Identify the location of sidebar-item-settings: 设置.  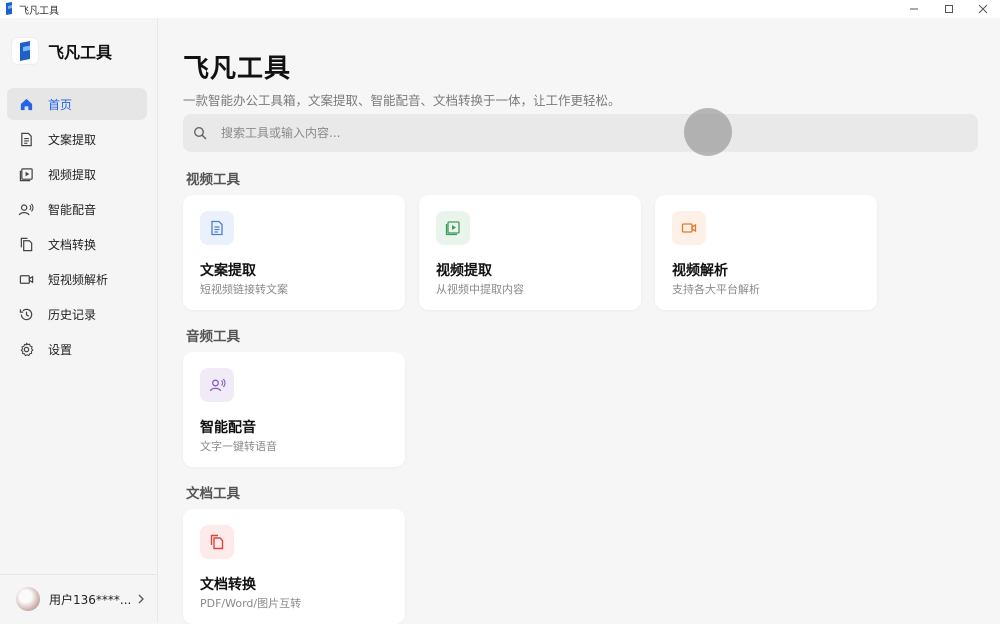
(77, 349).